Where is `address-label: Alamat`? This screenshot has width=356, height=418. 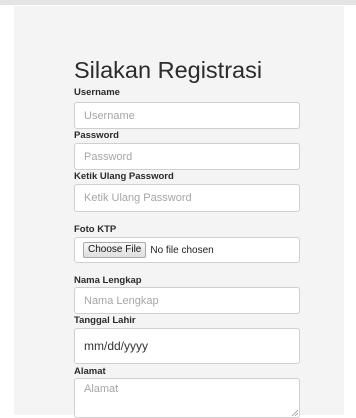 address-label: Alamat is located at coordinates (90, 371).